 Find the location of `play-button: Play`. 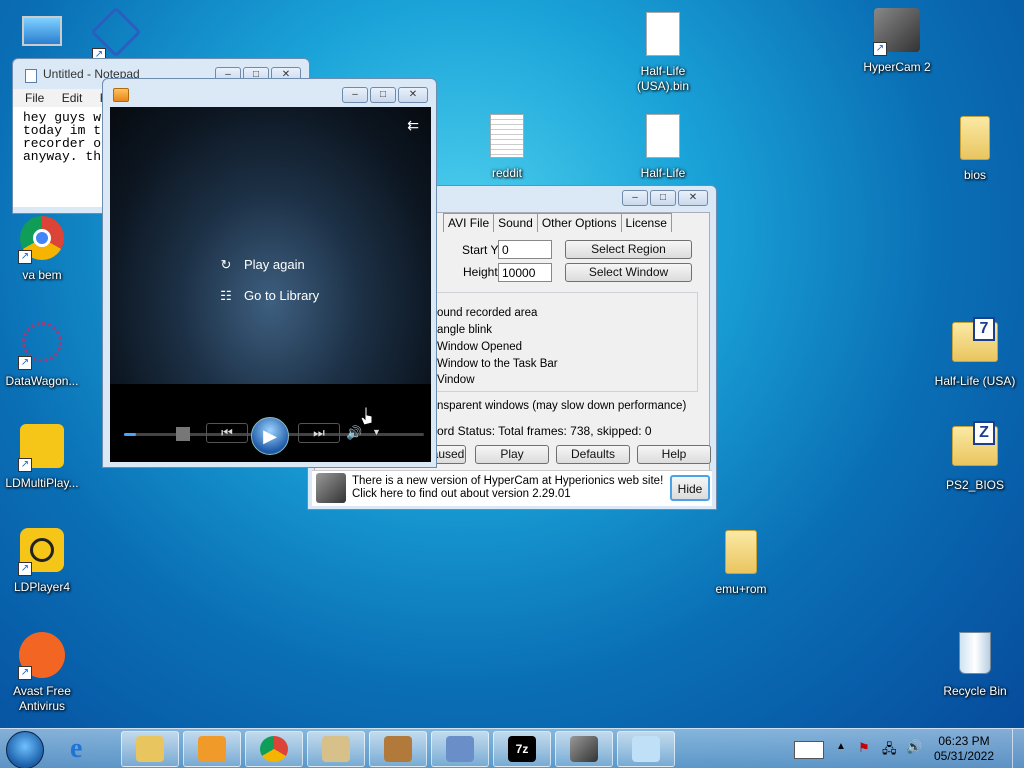

play-button: Play is located at coordinates (512, 454).